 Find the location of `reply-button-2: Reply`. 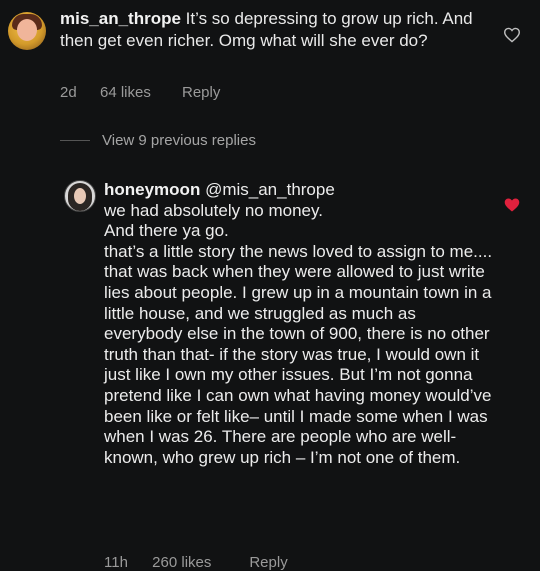

reply-button-2: Reply is located at coordinates (268, 562).